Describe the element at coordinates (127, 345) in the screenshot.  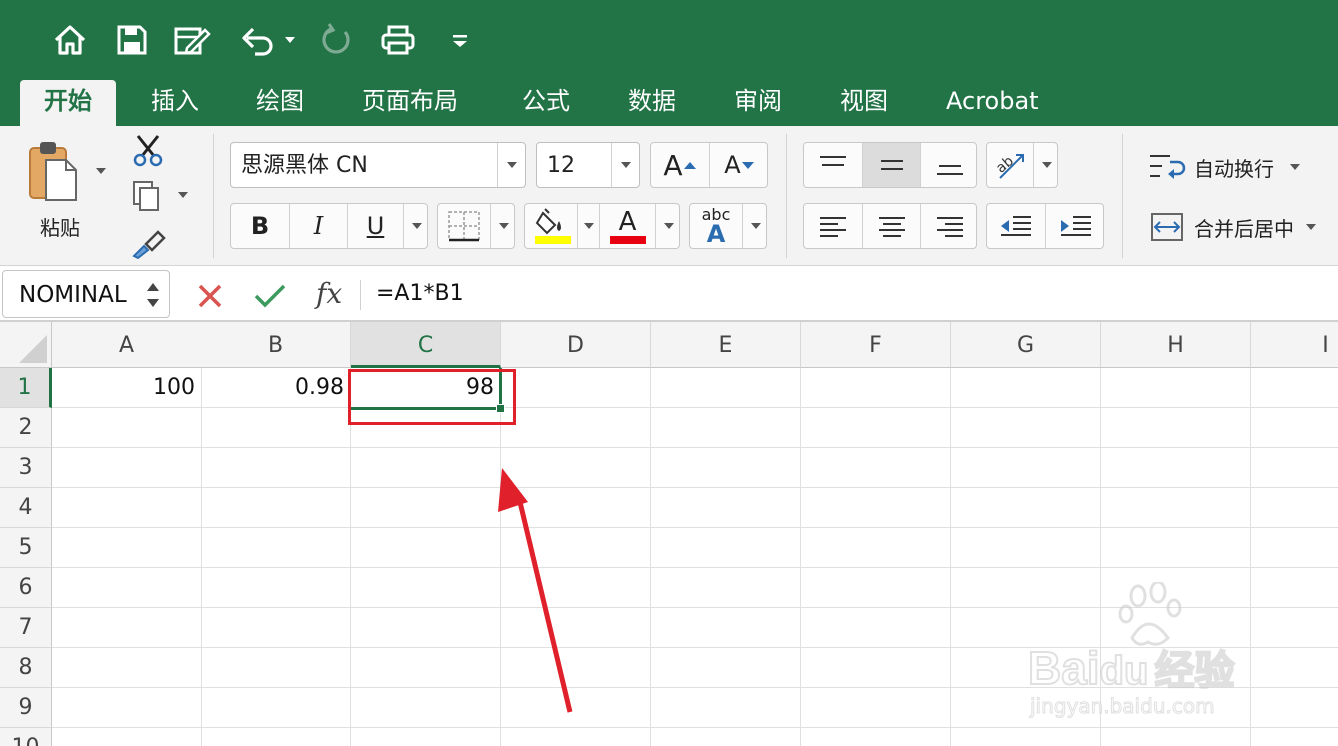
I see `column-header-a: A` at that location.